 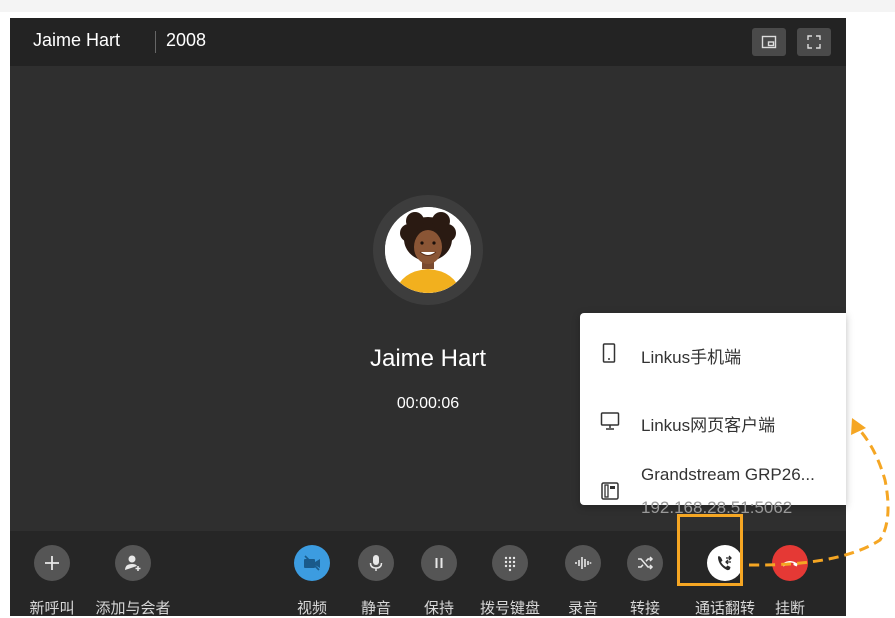 I want to click on callout-arrow, so click(x=819, y=492).